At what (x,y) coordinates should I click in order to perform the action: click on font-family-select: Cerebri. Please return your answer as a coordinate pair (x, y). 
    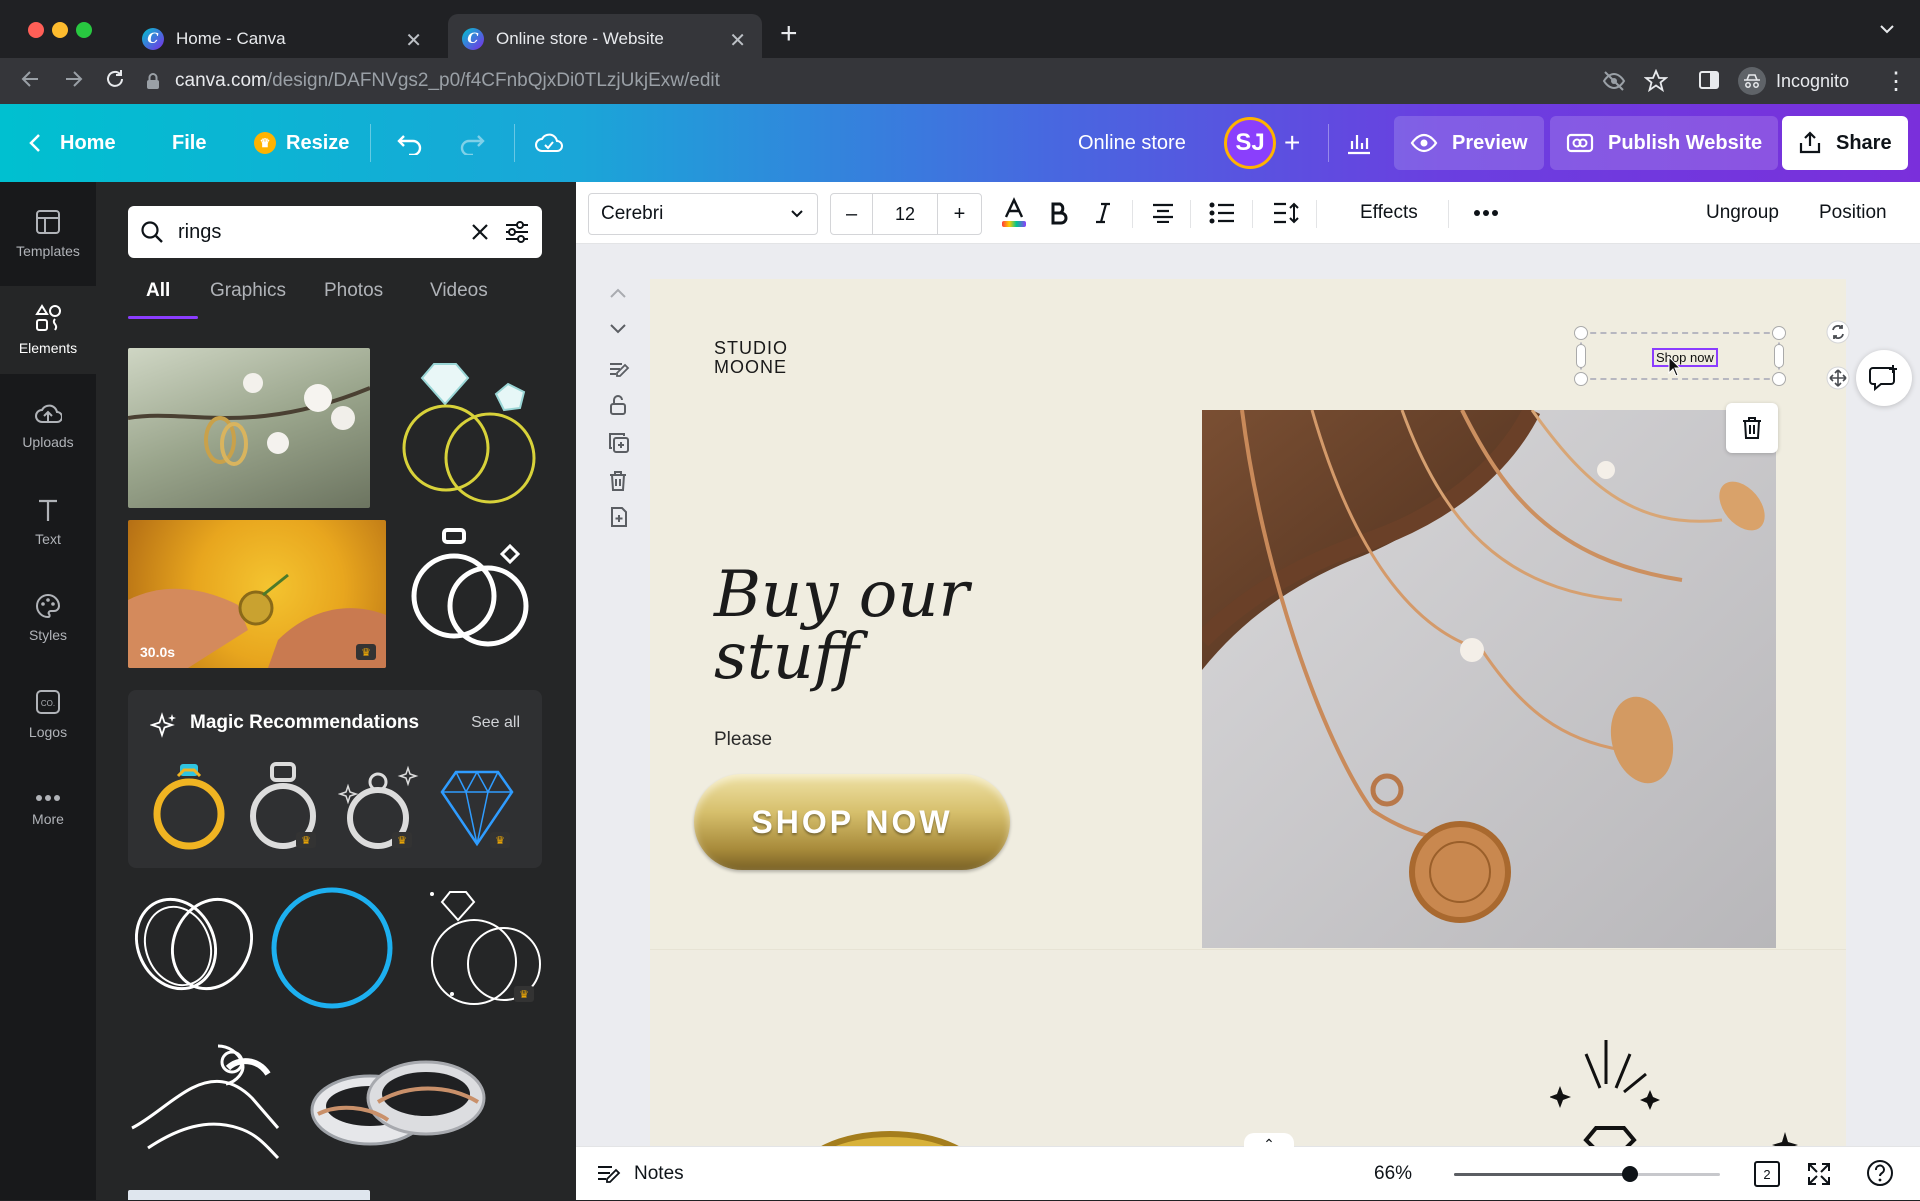
    Looking at the image, I should click on (703, 214).